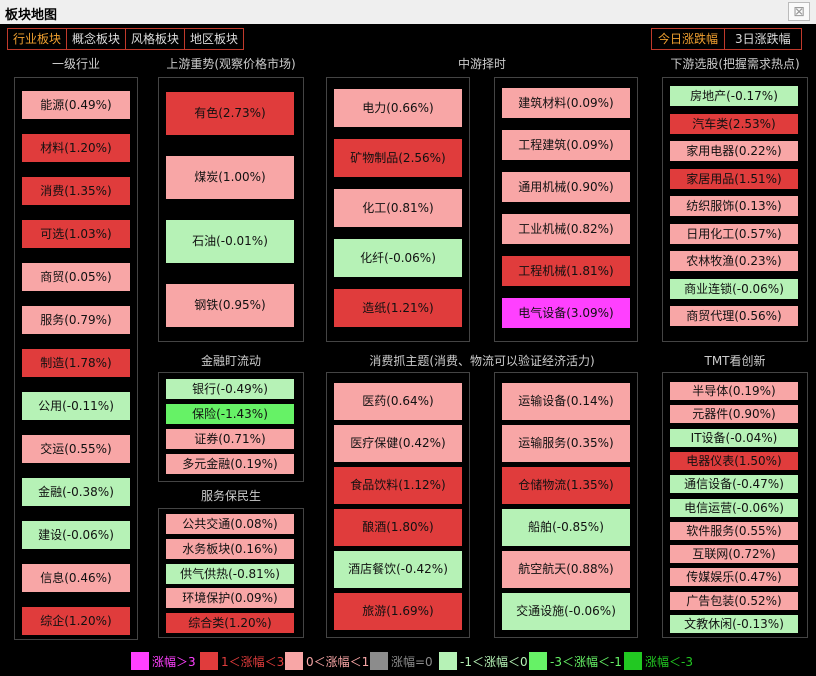 This screenshot has width=816, height=676. What do you see at coordinates (75, 64) in the screenshot?
I see `section-title-yiji: 一级行业` at bounding box center [75, 64].